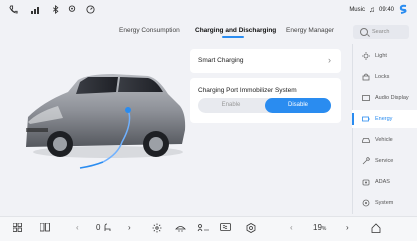  I want to click on sidebar-item-locks: Locks, so click(384, 77).